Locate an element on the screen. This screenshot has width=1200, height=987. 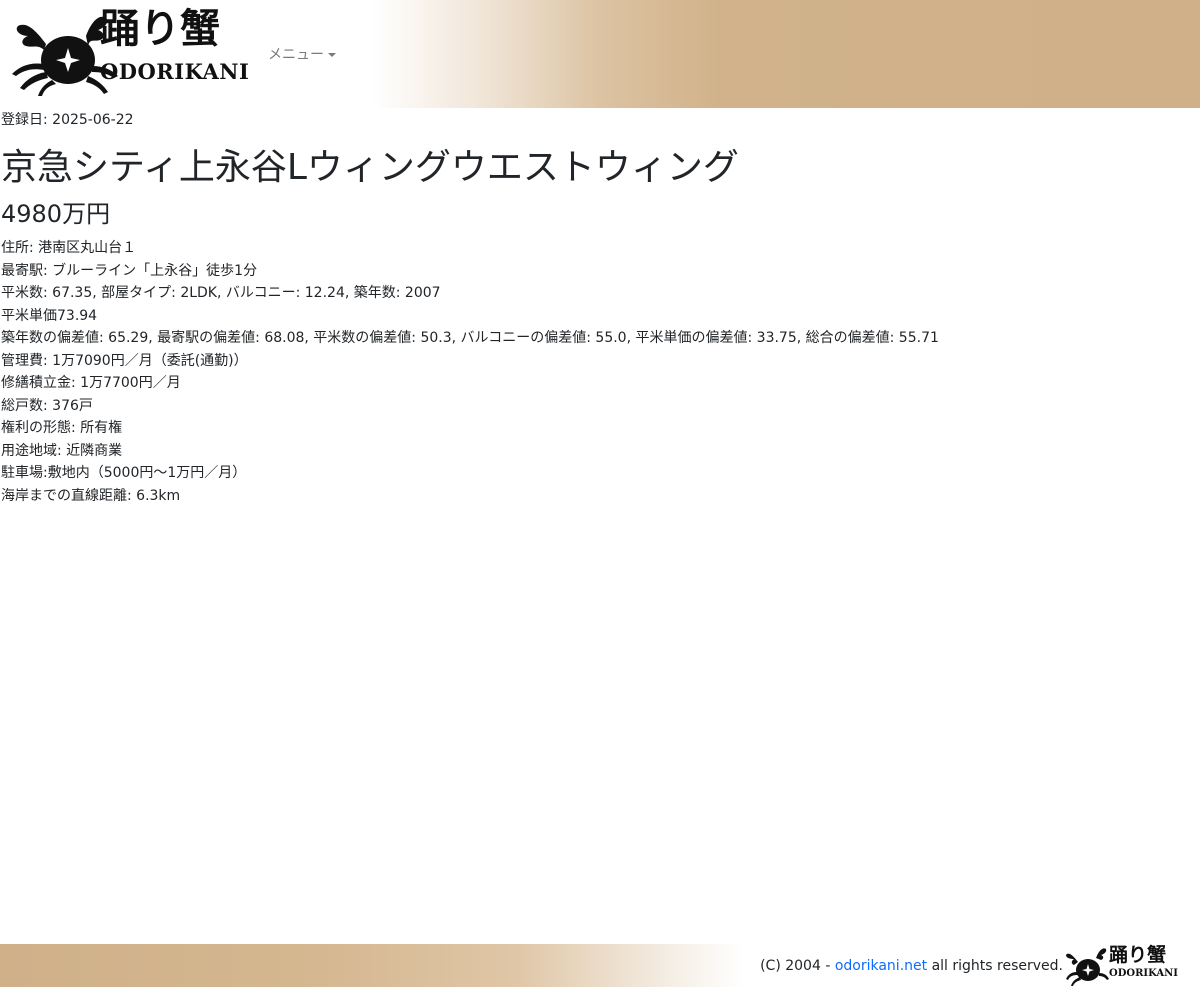
detail-ownership: 権利の形態: 所有権 is located at coordinates (62, 428).